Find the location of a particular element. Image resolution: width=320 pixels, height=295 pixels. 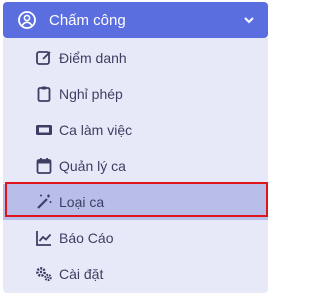

menu-item-label: Điểm danh is located at coordinates (93, 58).